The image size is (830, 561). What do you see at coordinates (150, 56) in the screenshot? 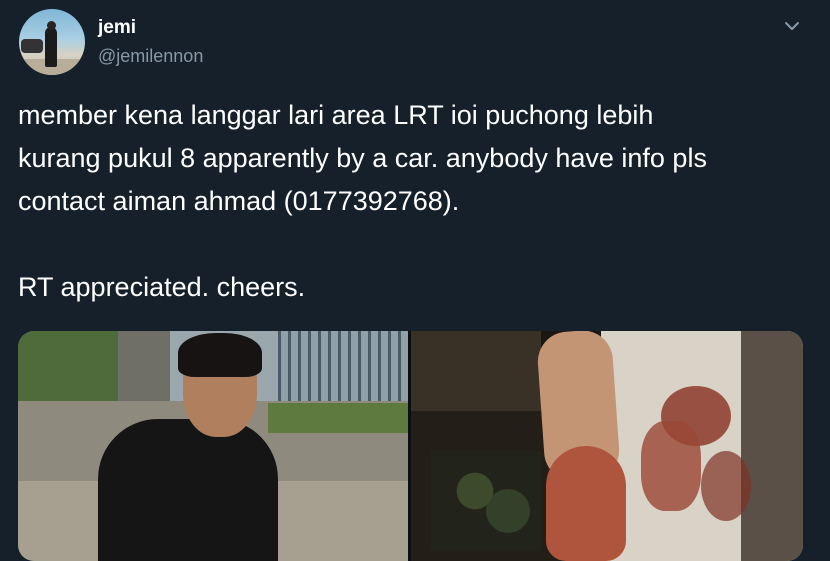
I see `user-handle: @jemilennon` at bounding box center [150, 56].